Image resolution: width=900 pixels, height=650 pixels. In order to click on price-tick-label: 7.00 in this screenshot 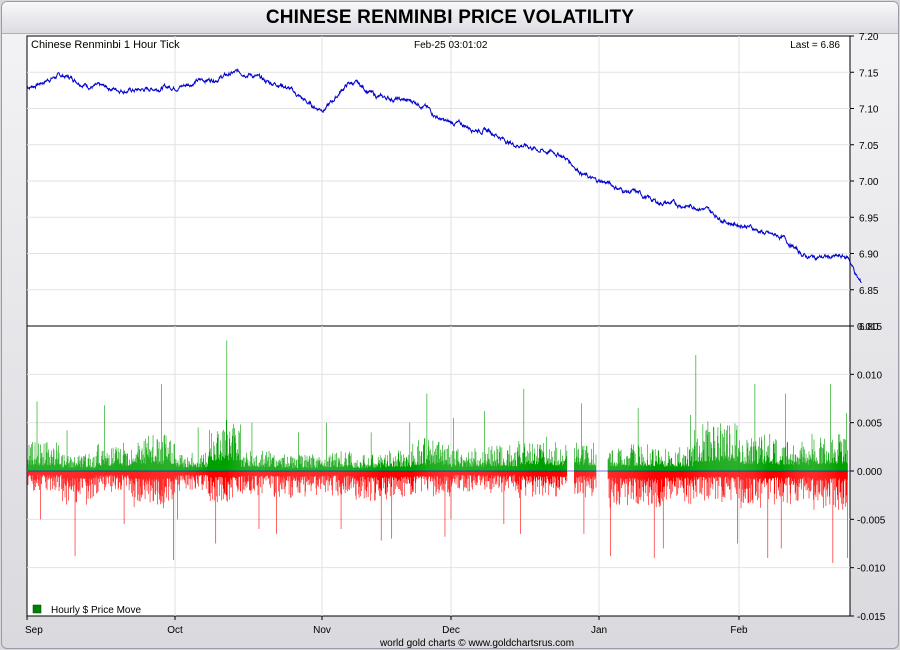, I will do `click(869, 182)`.